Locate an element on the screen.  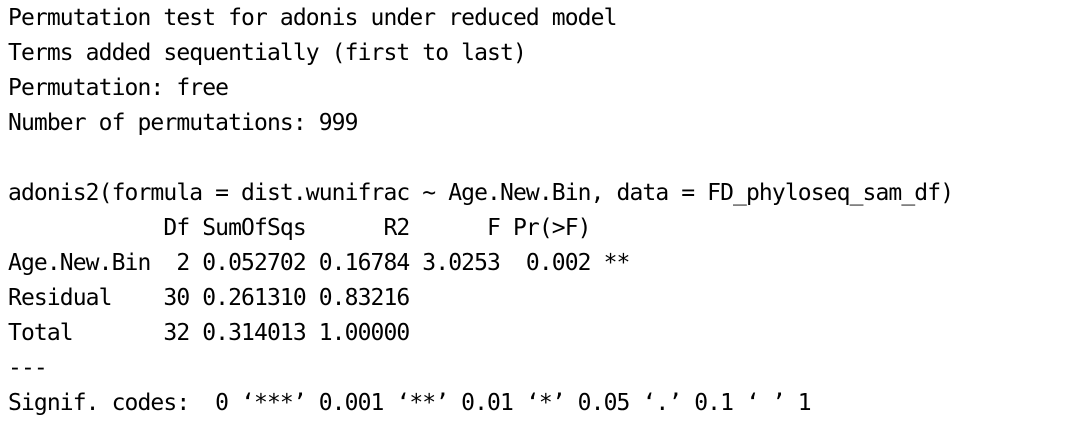
anova-table-row-total: Total 32 0.314013 1.00000 is located at coordinates (319, 333).